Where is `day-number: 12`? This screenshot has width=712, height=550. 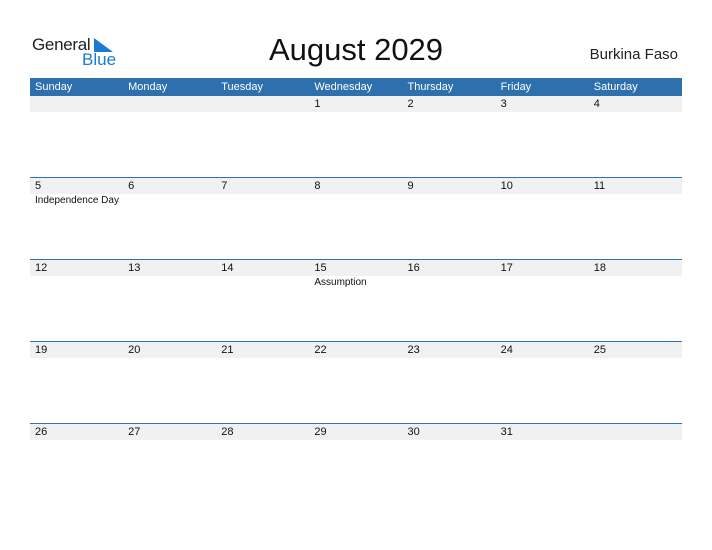 day-number: 12 is located at coordinates (41, 268).